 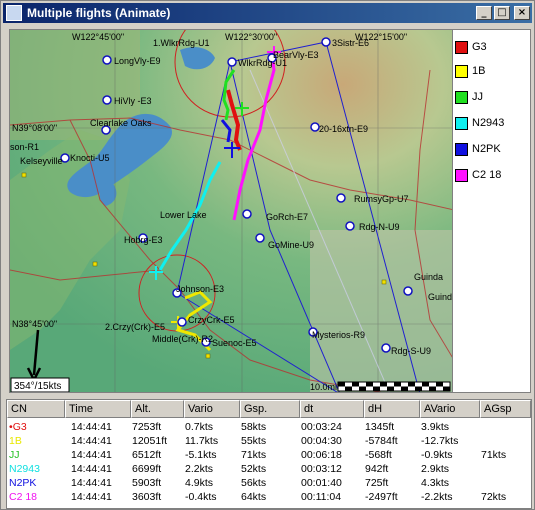 What do you see at coordinates (36, 409) in the screenshot?
I see `column-header-cn: CN` at bounding box center [36, 409].